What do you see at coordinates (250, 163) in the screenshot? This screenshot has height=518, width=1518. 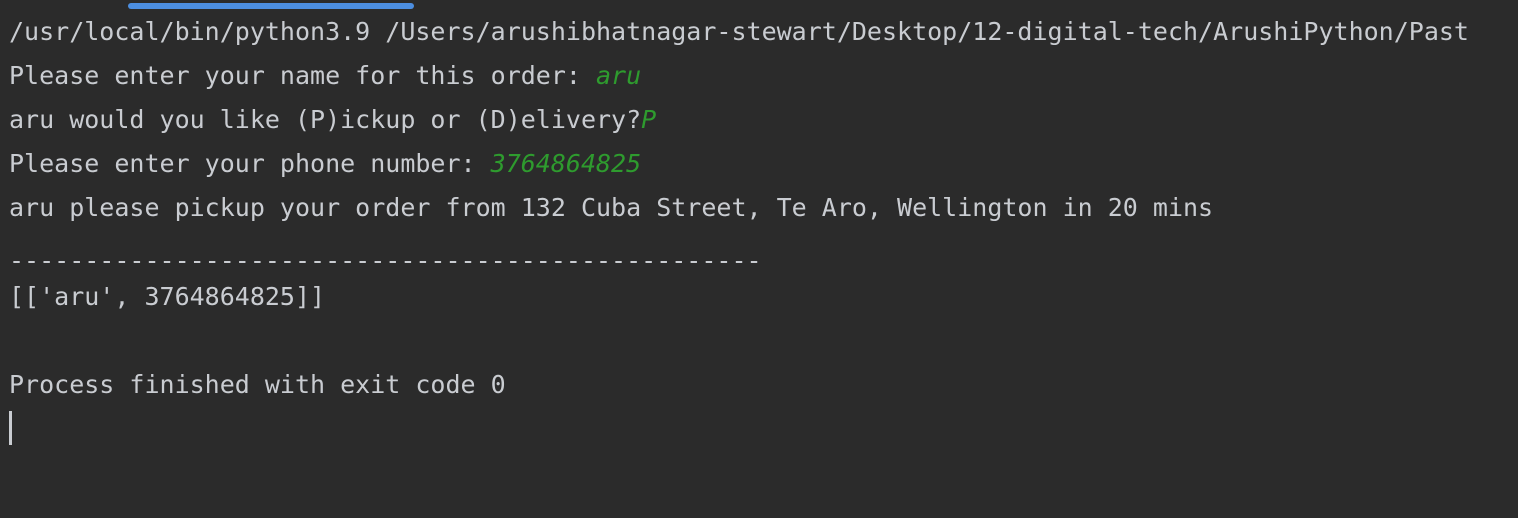 I see `phone-prompt-text: Please enter your phone number:` at bounding box center [250, 163].